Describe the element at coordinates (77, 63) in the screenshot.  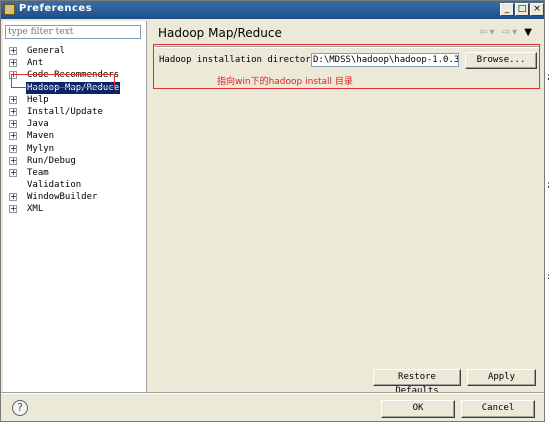
I see `tree-item-ant: + Ant` at that location.